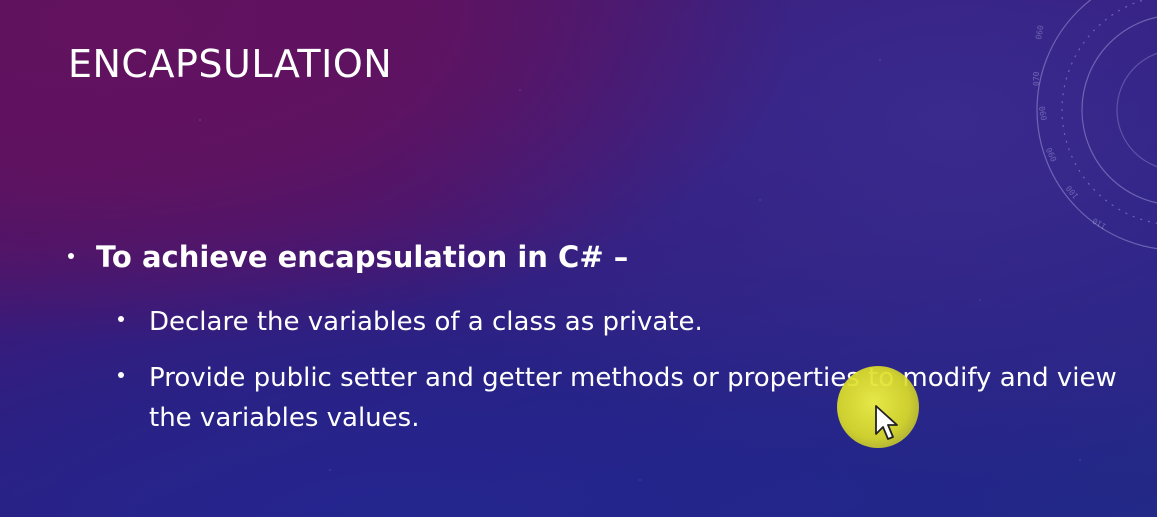 The width and height of the screenshot is (1157, 517). Describe the element at coordinates (1036, 78) in the screenshot. I see `svg-text: 070` at that location.